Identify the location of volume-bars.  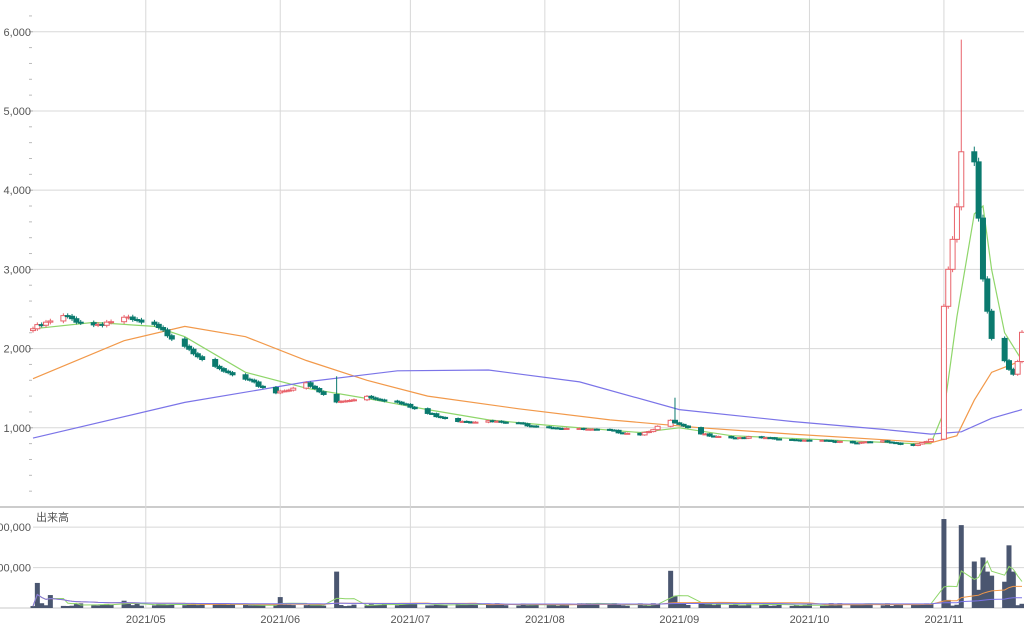
(527, 563).